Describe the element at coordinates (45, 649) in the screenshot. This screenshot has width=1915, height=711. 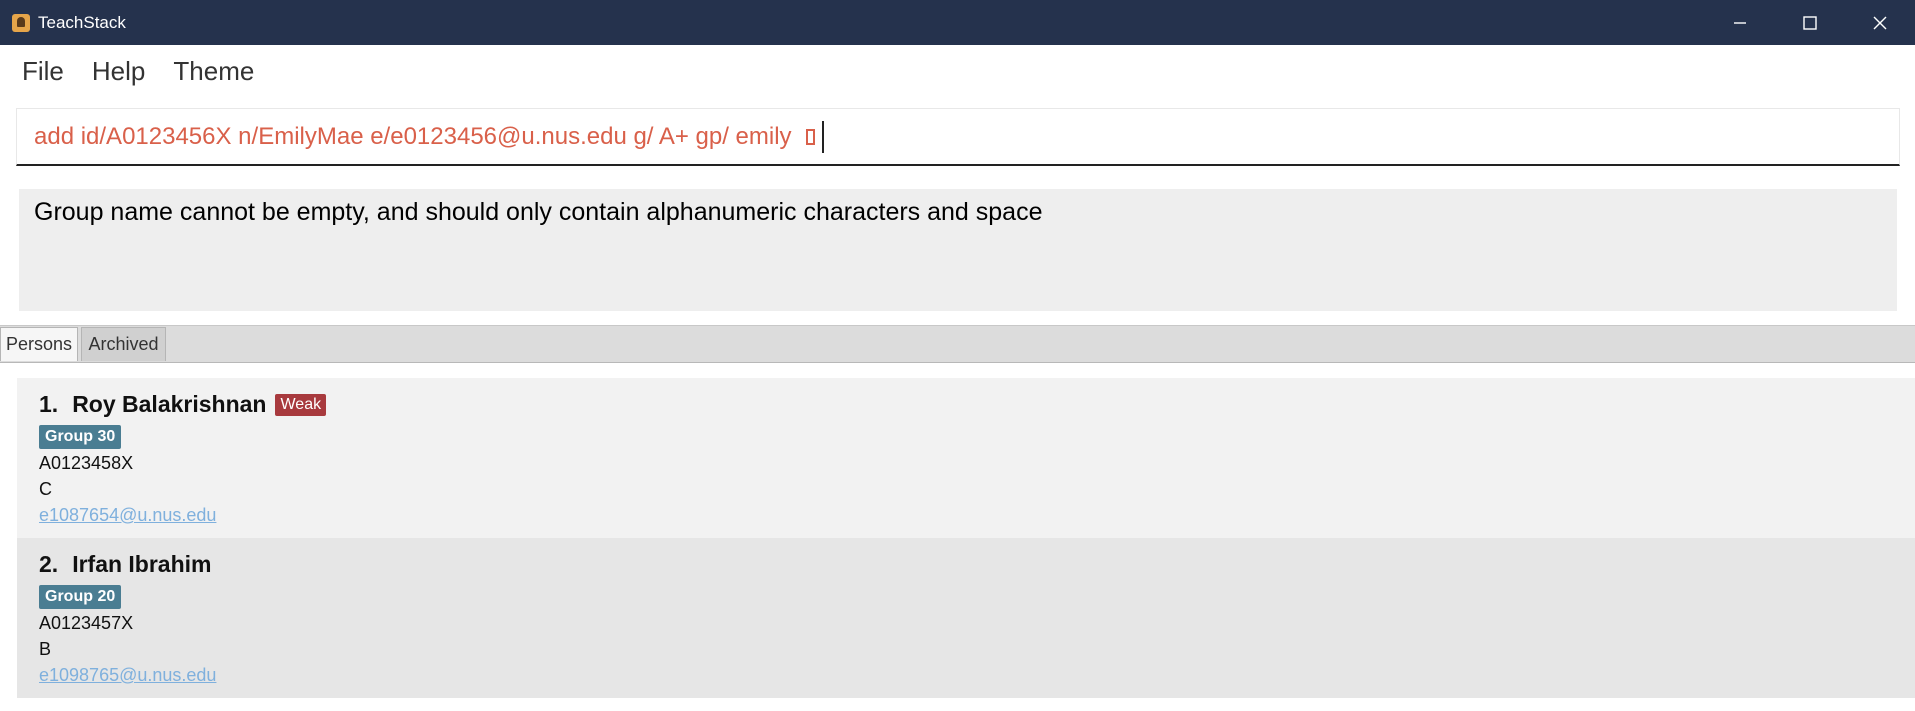
I see `grade: B` at that location.